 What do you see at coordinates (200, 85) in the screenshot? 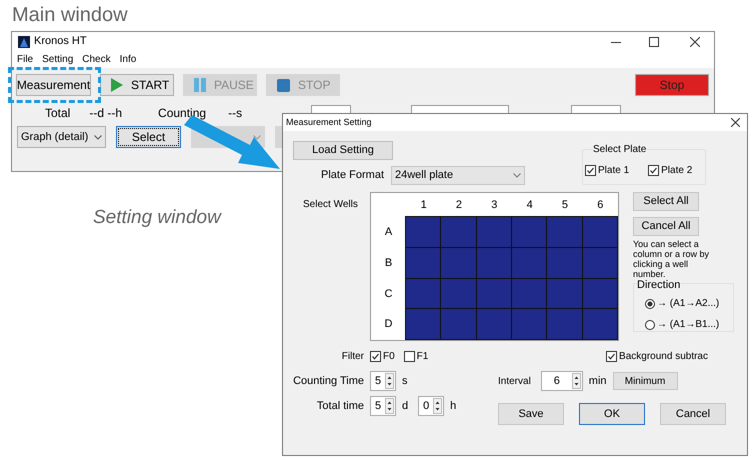
I see `pause-icon` at bounding box center [200, 85].